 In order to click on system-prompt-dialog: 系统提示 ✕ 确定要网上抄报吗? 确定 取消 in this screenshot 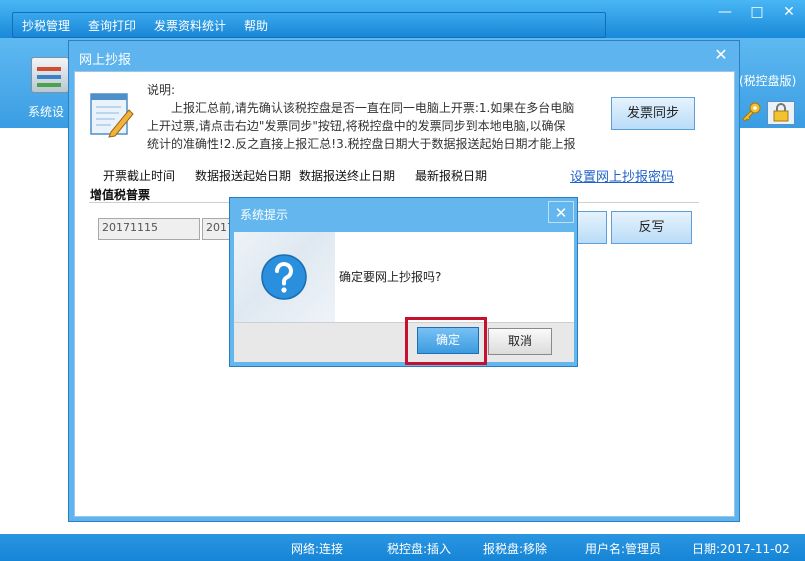, I will do `click(403, 282)`.